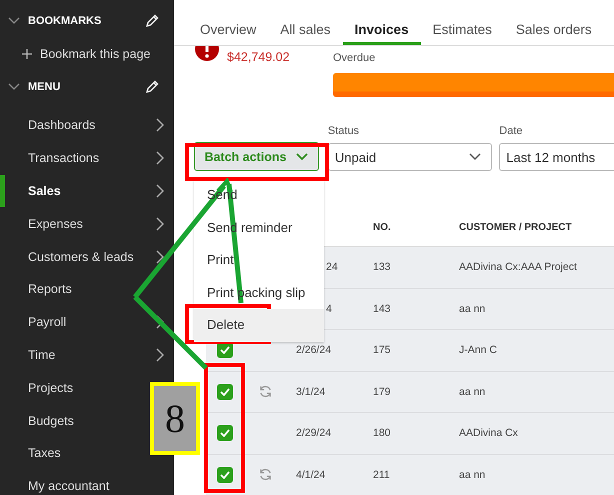 The width and height of the screenshot is (614, 495). I want to click on menu-item: Sales, so click(87, 191).